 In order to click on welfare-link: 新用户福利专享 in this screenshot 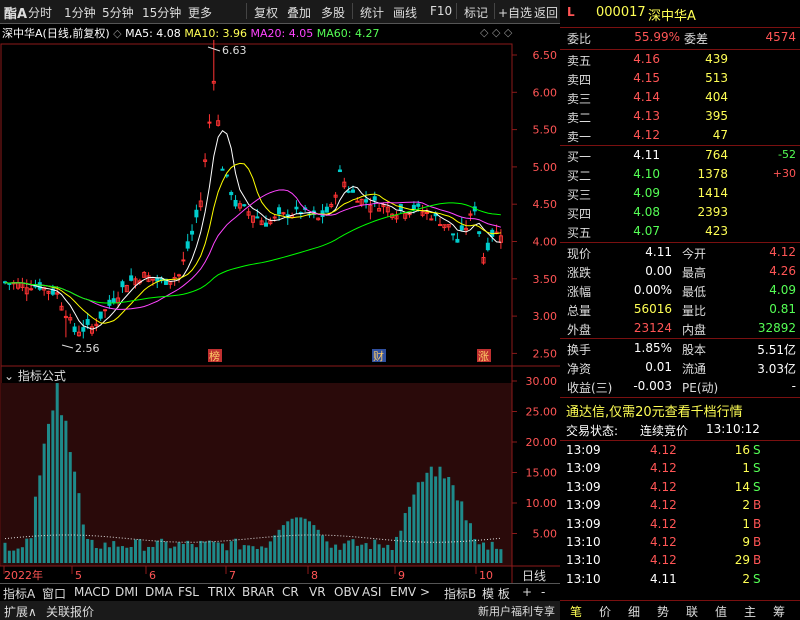, I will do `click(516, 611)`.